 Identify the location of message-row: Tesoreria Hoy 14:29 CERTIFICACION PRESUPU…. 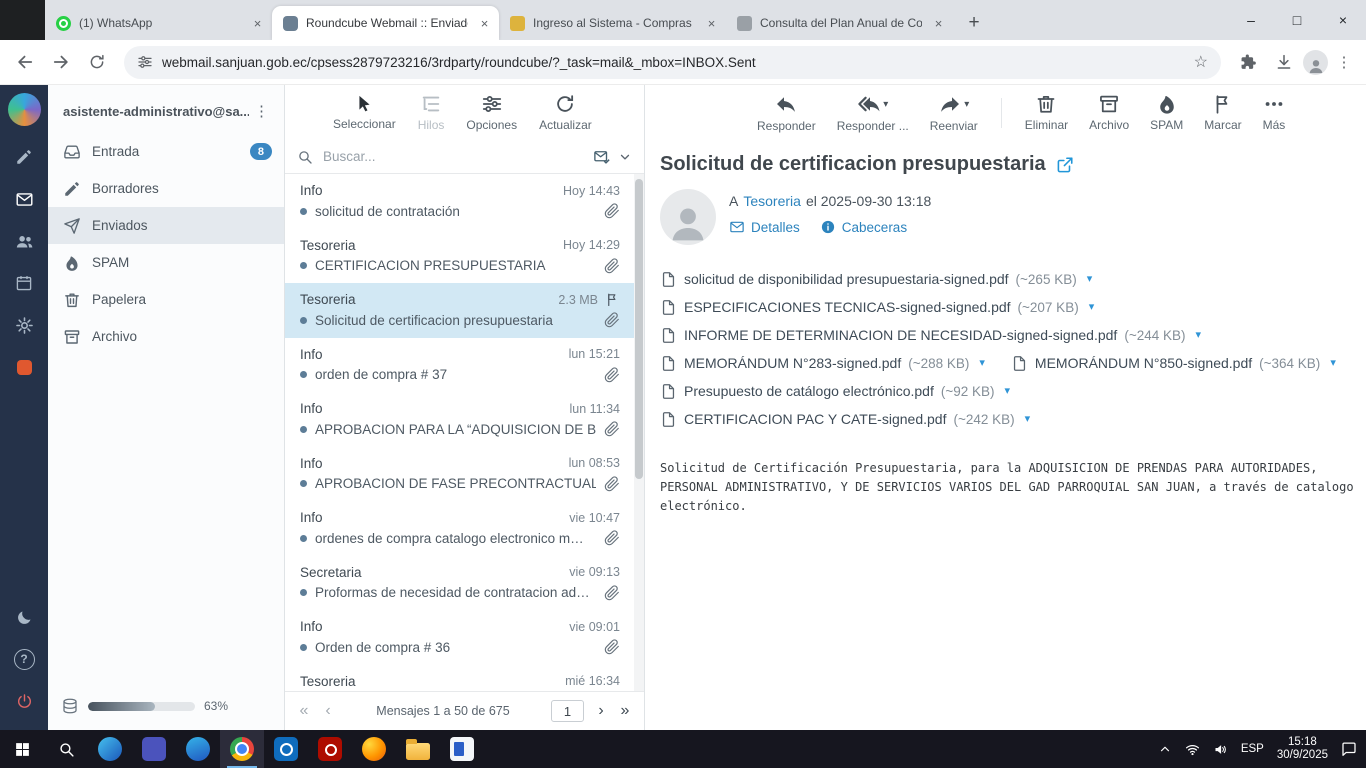
(464, 256).